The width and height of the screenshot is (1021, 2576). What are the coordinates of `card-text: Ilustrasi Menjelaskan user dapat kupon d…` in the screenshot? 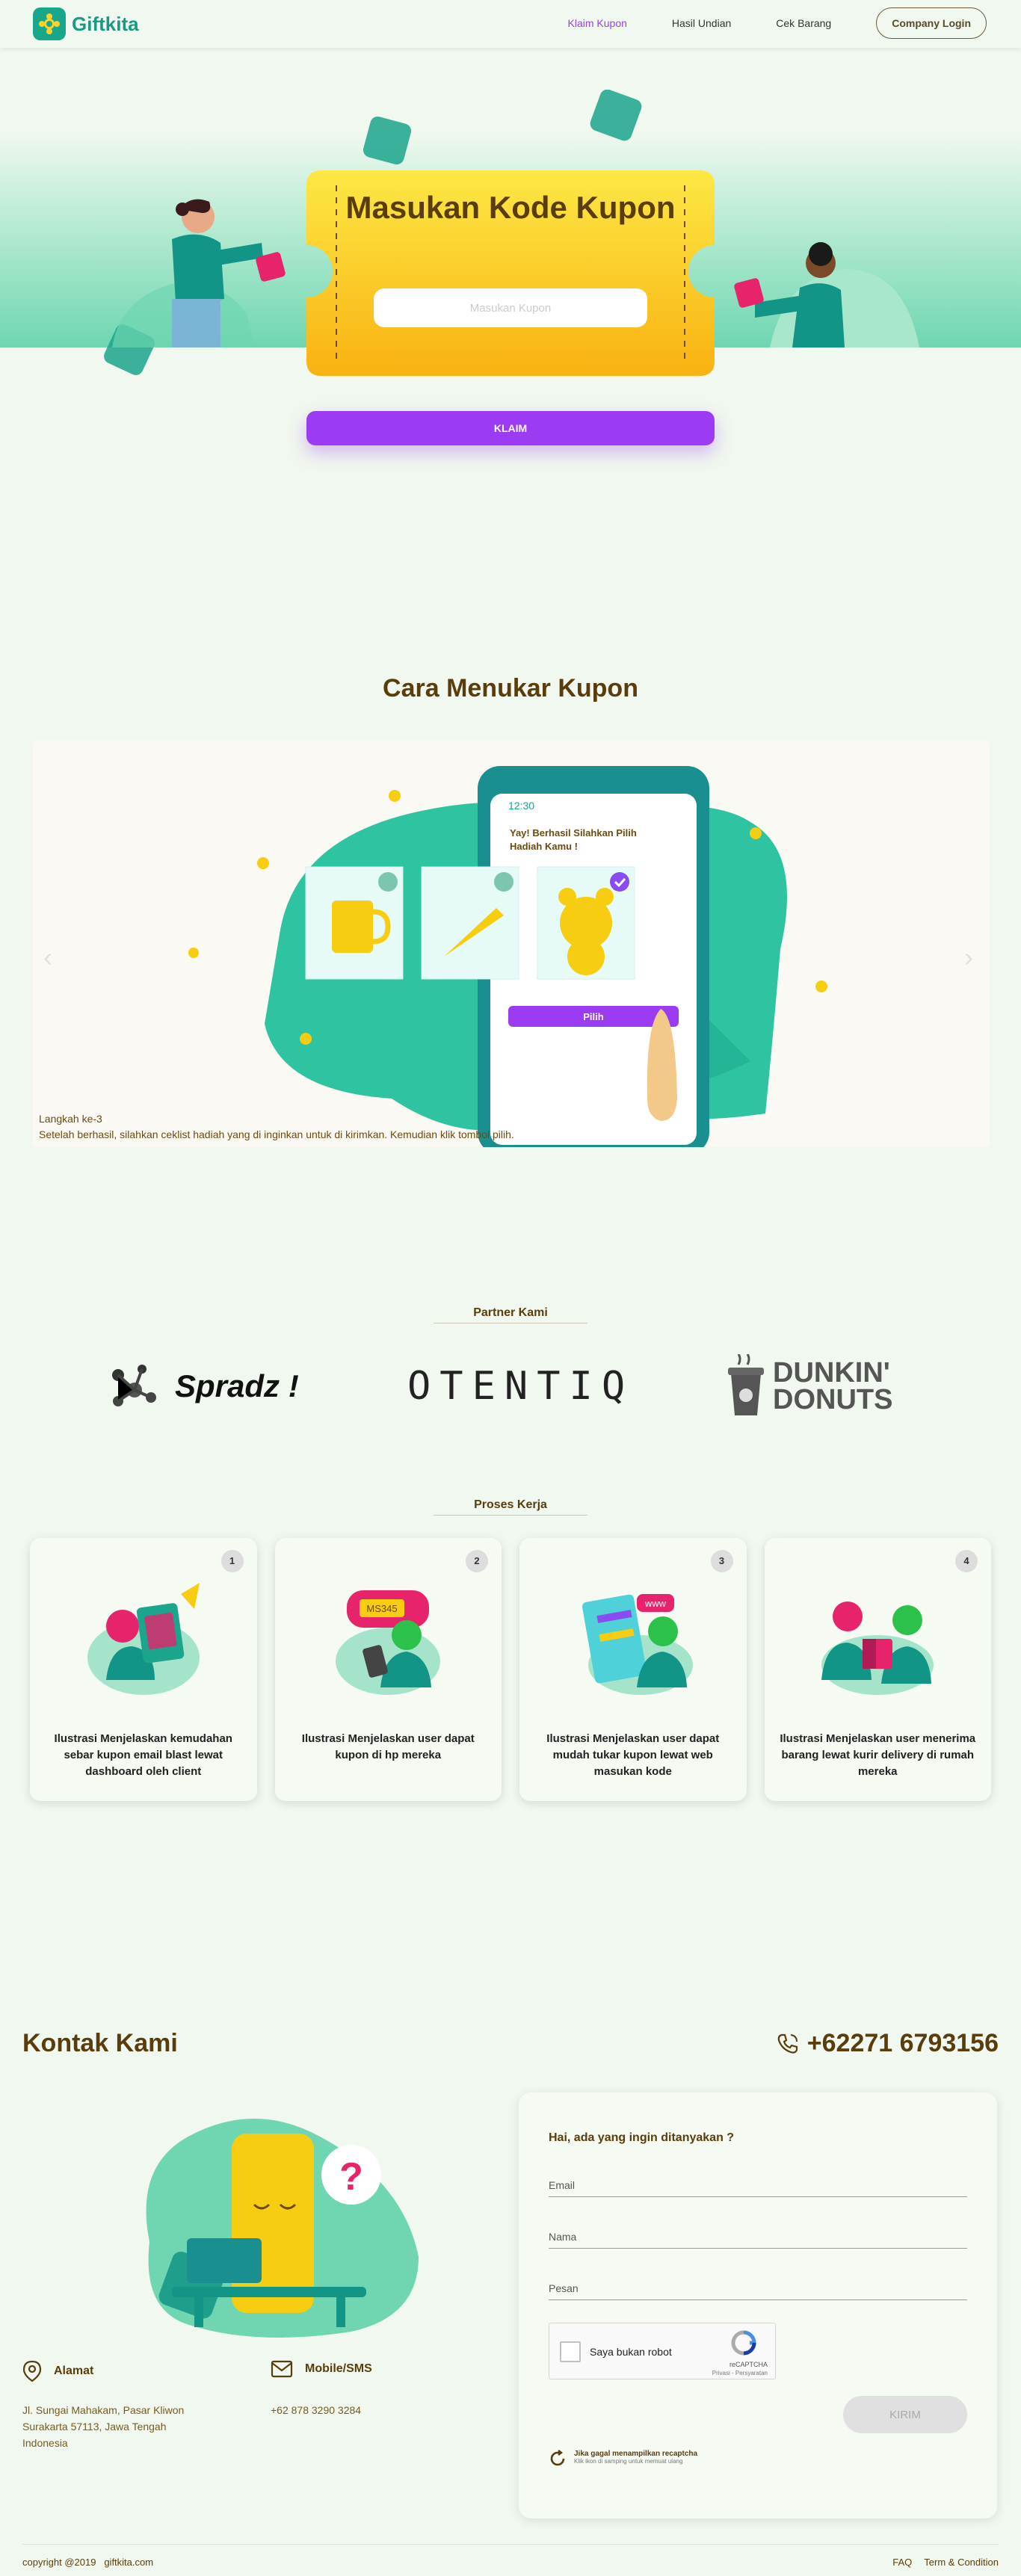 It's located at (388, 1746).